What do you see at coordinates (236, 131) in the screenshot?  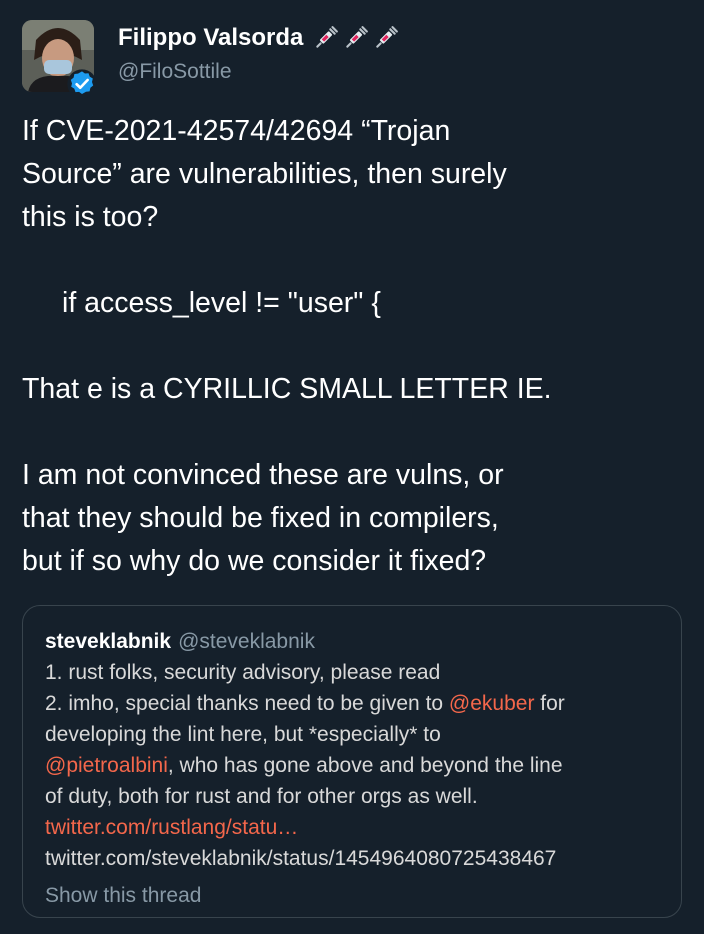 I see `tweet-line: If CVE-2021-42574/42694 “Trojan` at bounding box center [236, 131].